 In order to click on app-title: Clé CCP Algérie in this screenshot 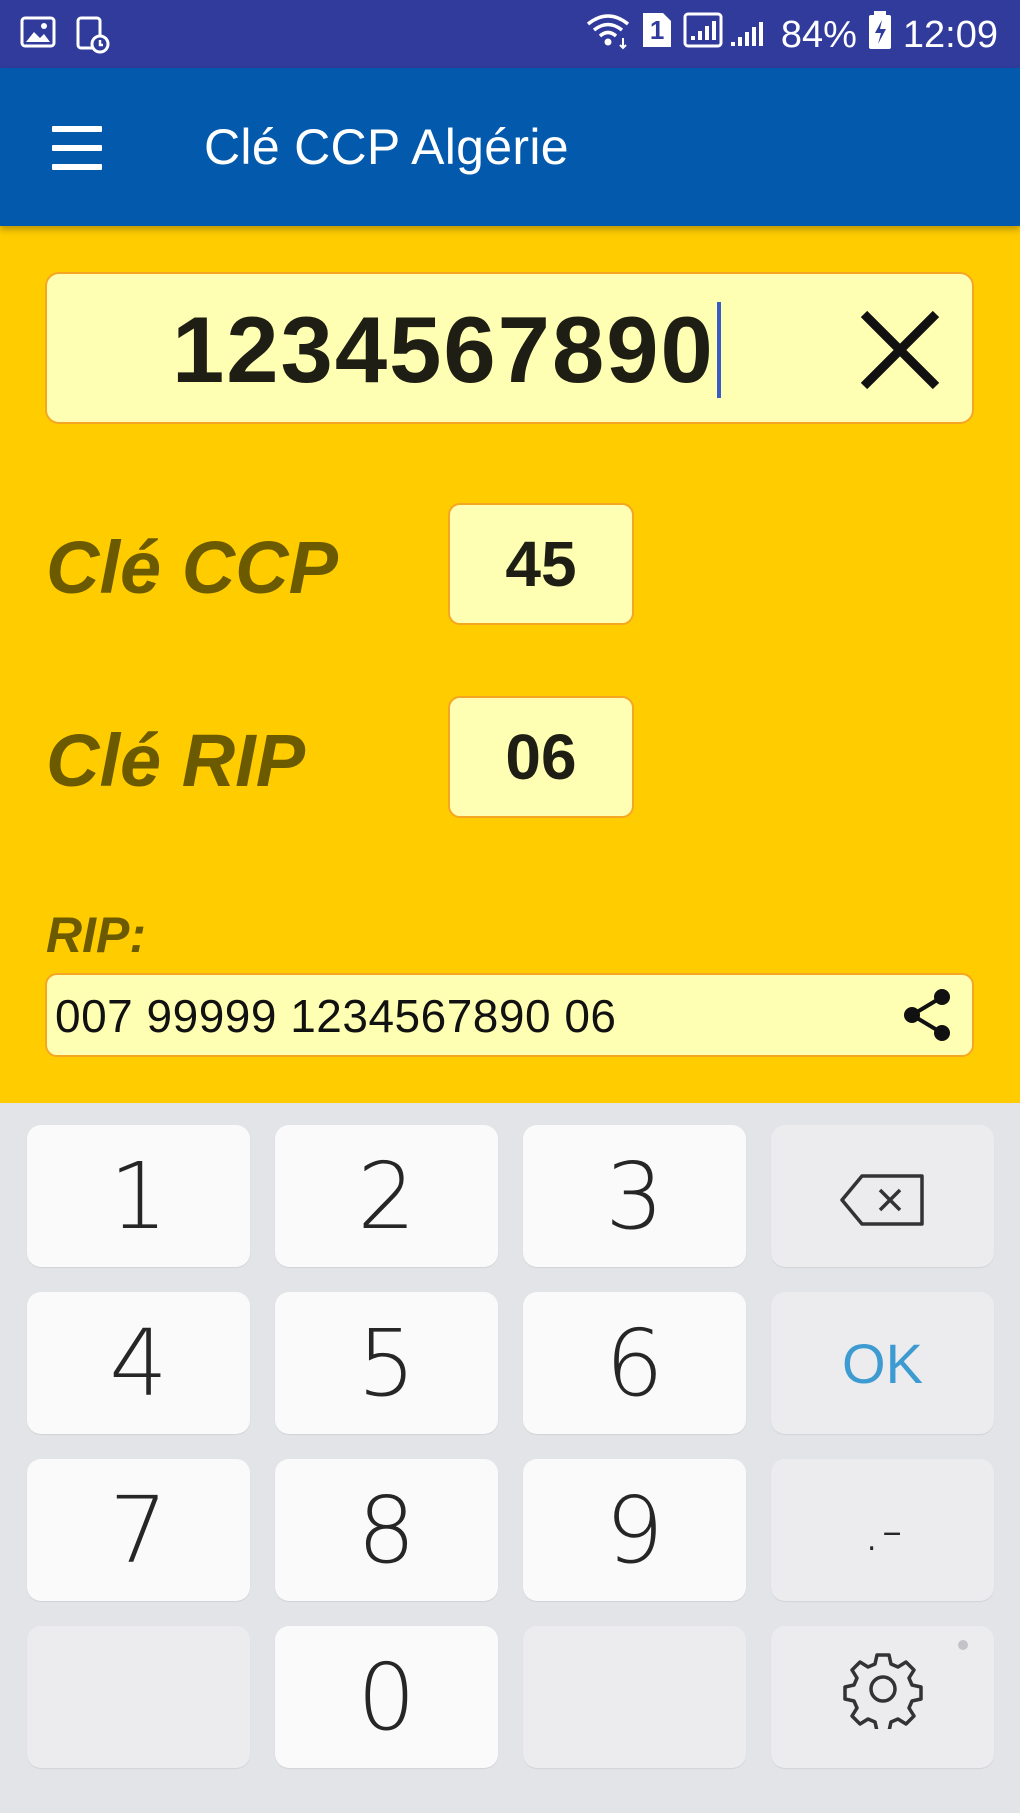, I will do `click(386, 147)`.